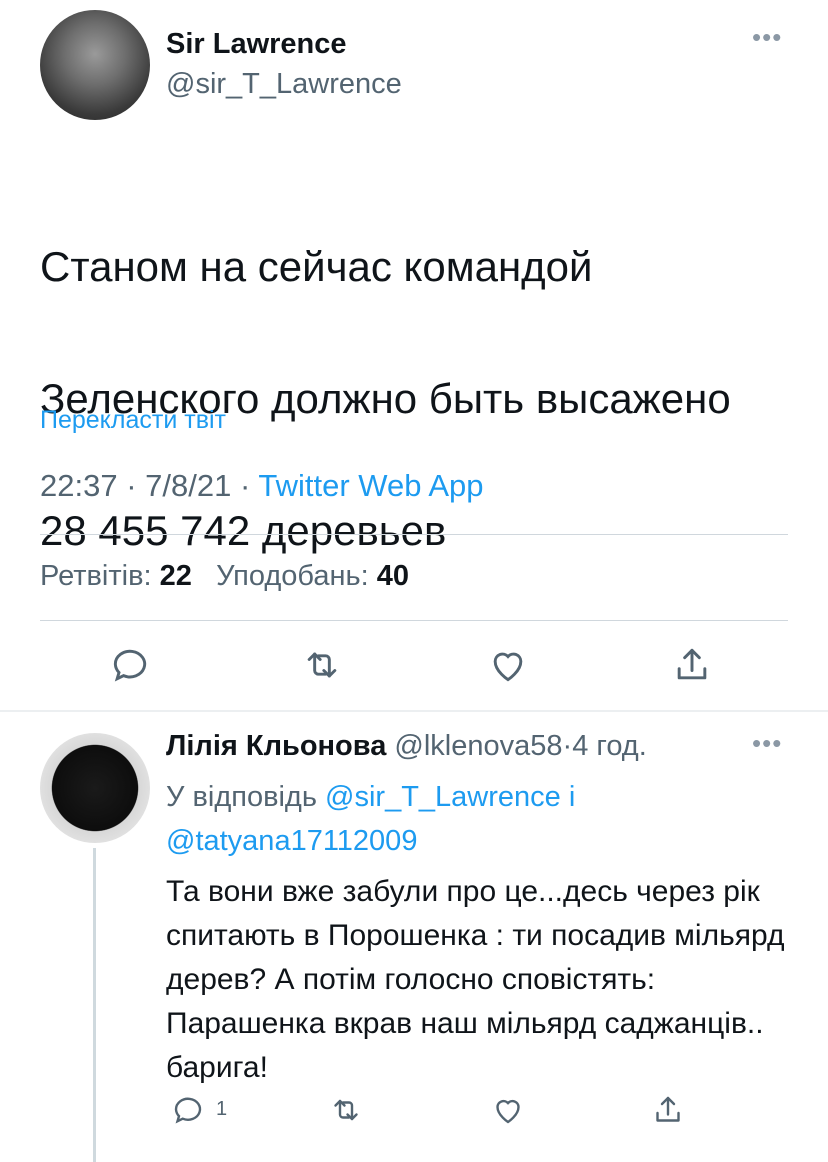 Image resolution: width=828 pixels, height=1162 pixels. What do you see at coordinates (767, 743) in the screenshot?
I see `reply-more-options-icon: •••` at bounding box center [767, 743].